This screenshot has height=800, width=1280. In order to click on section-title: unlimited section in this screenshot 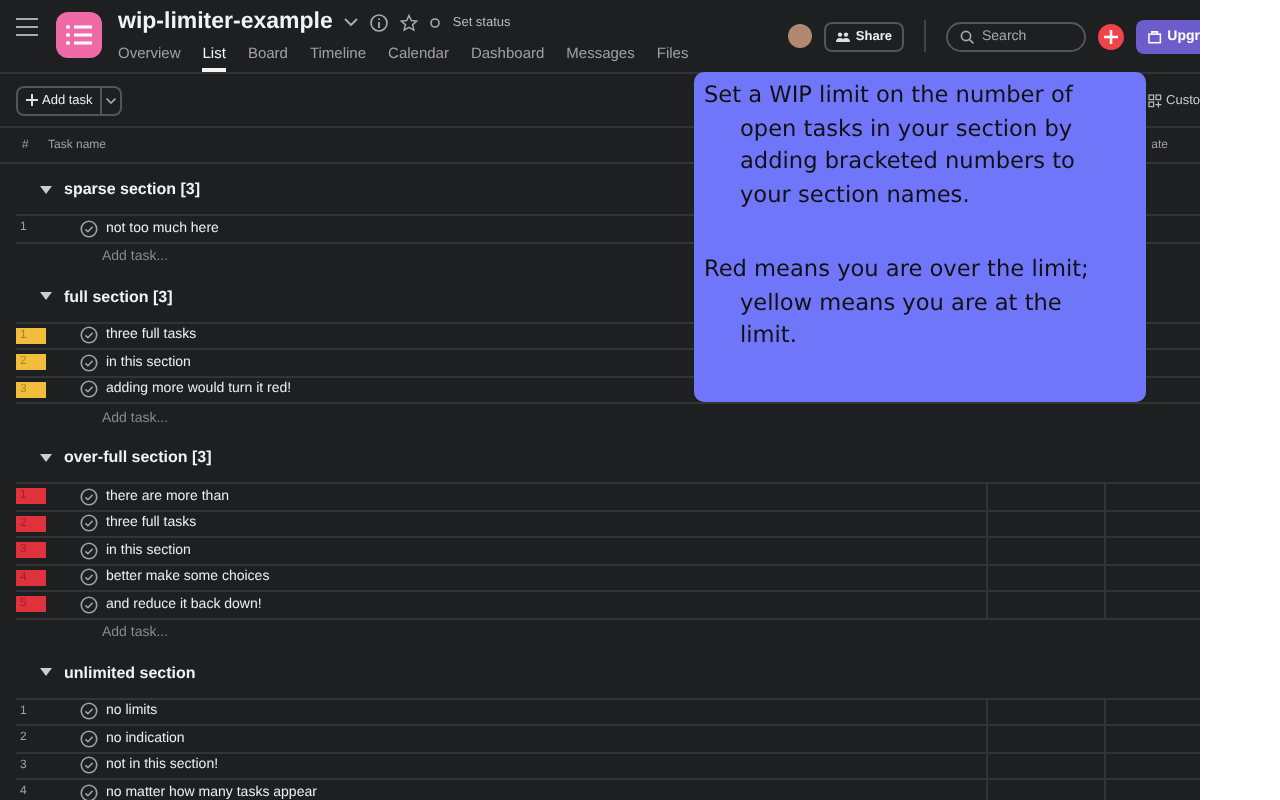, I will do `click(130, 672)`.